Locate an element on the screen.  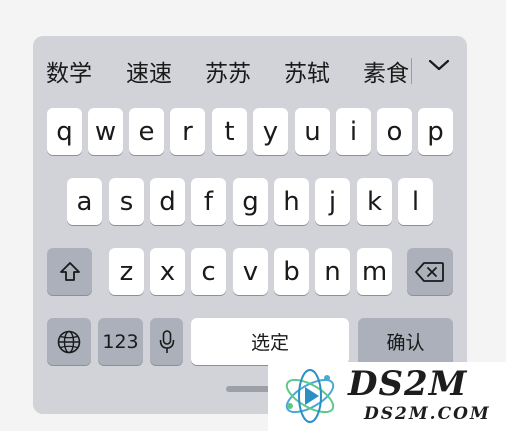
watermark-title: DS2M is located at coordinates (408, 384).